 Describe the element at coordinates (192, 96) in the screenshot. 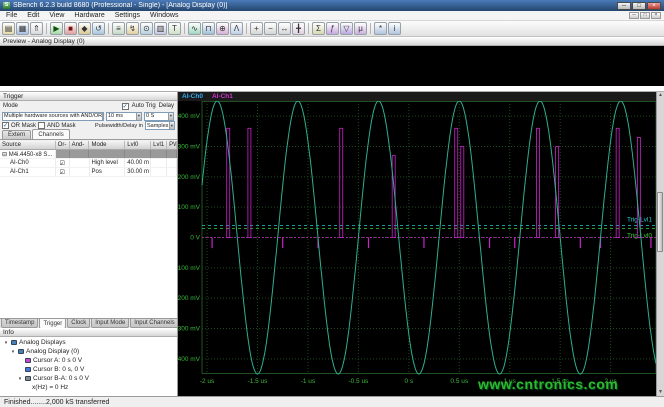

I see `channel0-legend: AI-Ch0` at that location.